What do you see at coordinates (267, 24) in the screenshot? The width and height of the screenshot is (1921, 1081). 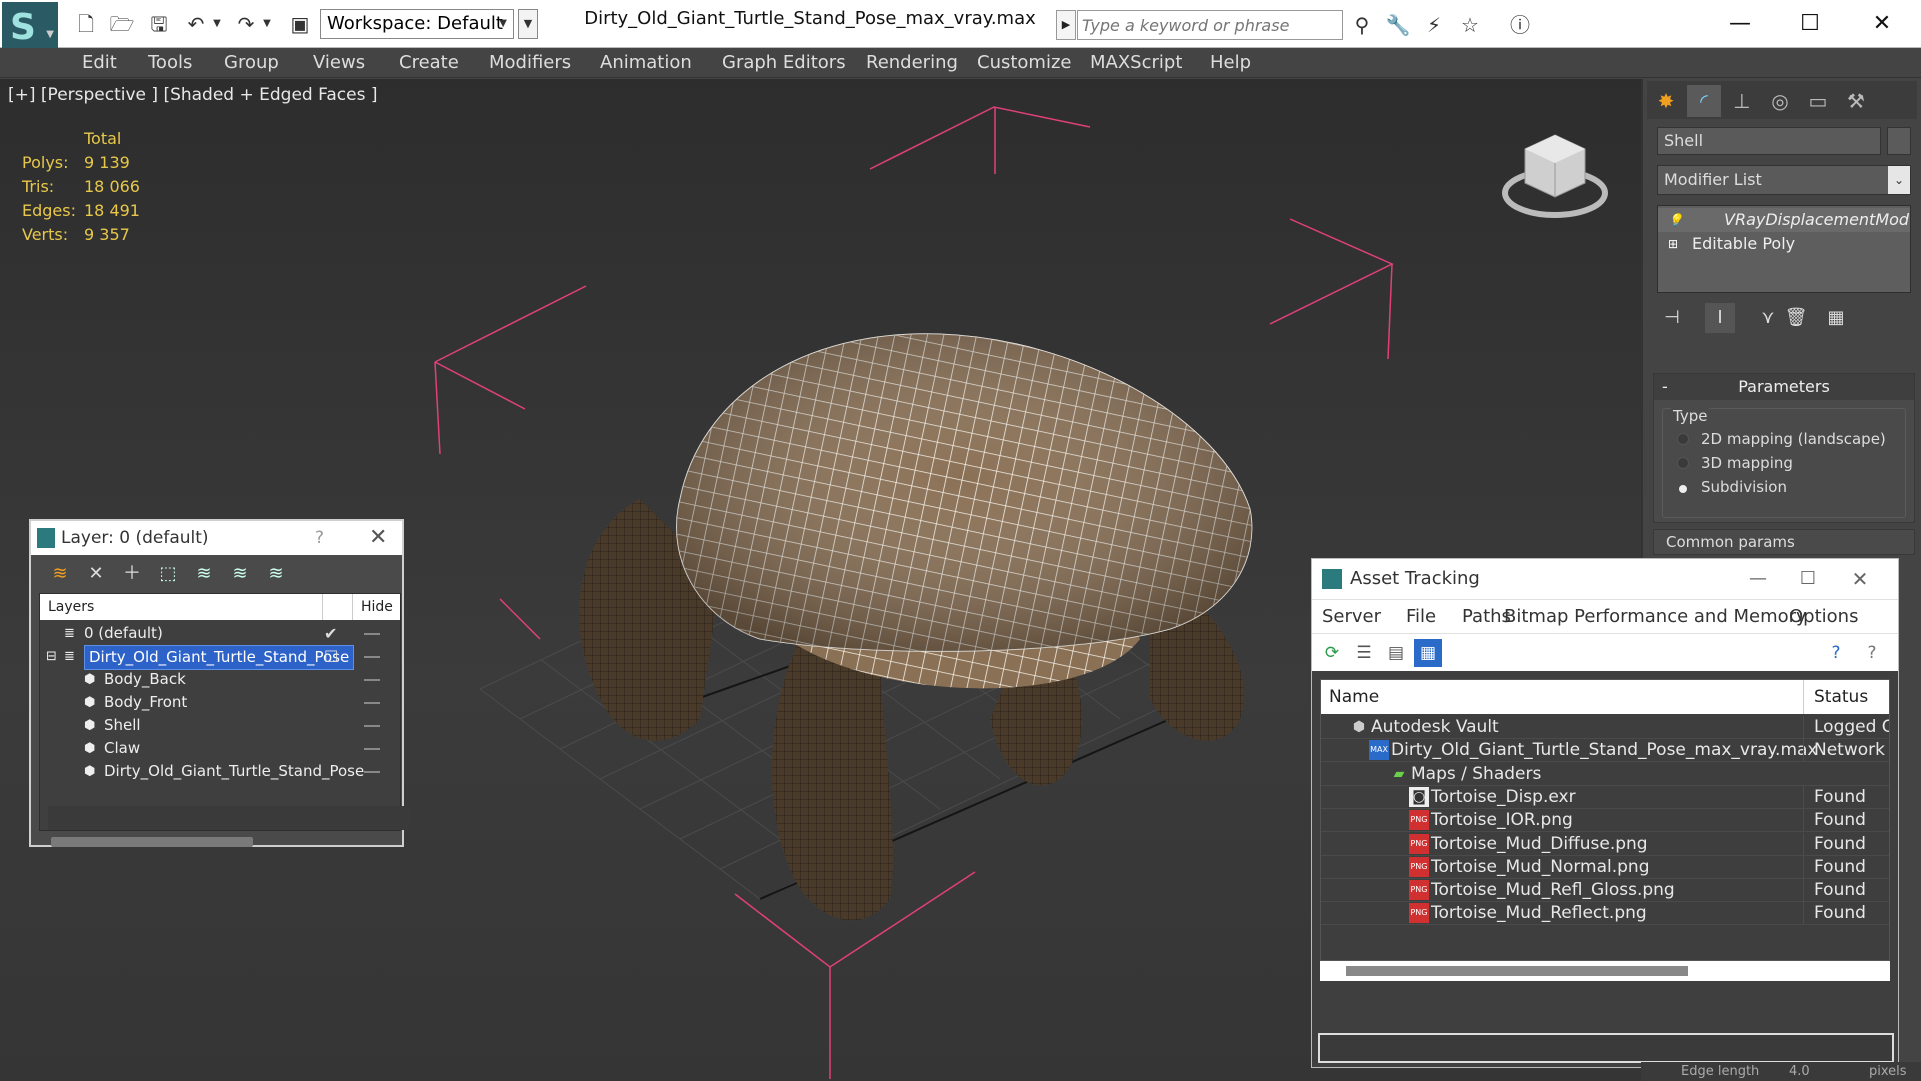 I see `redo-dropdown-icon: ▼` at bounding box center [267, 24].